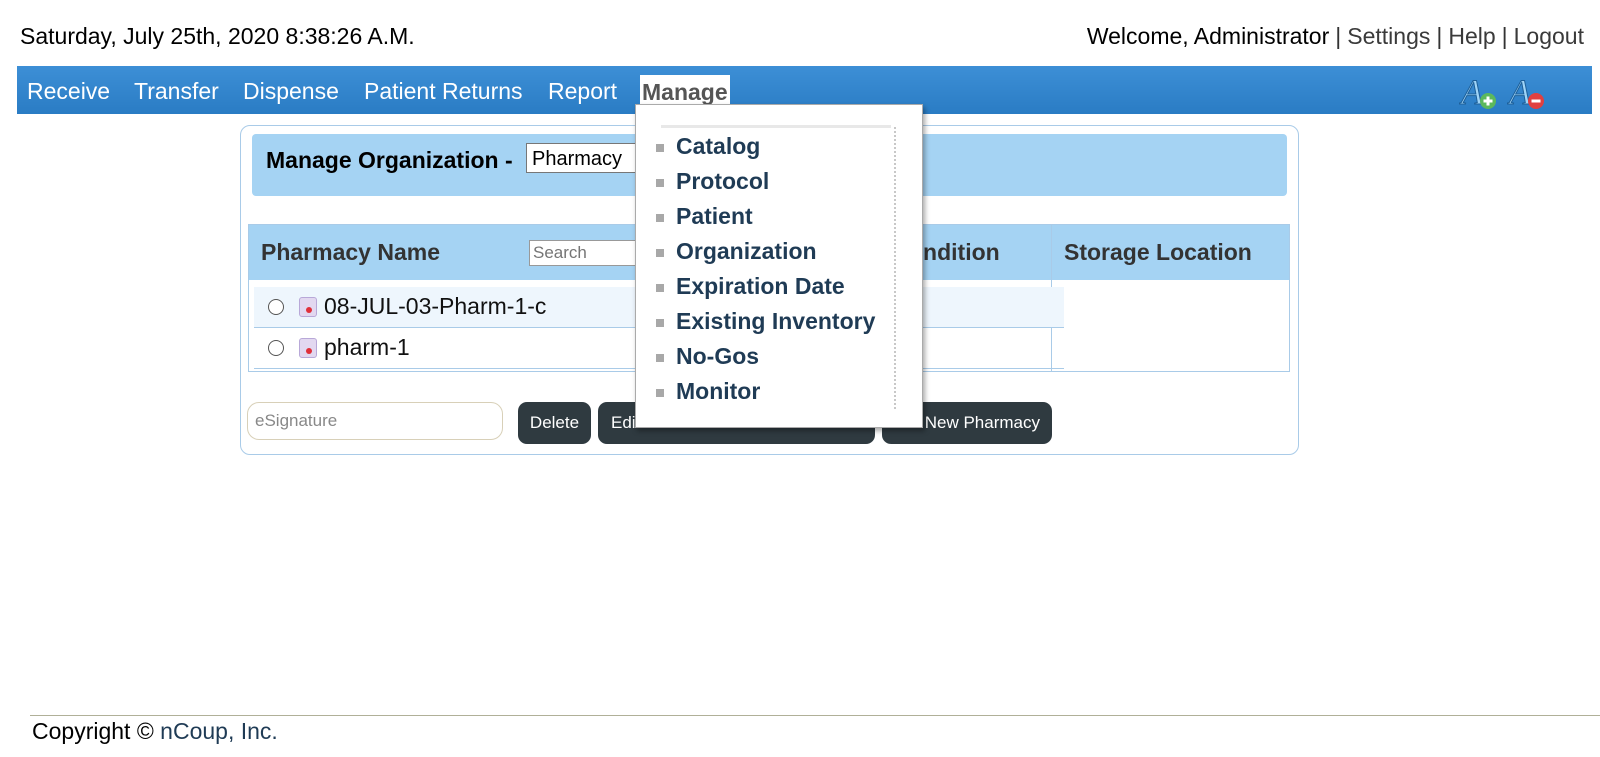 The image size is (1600, 757). Describe the element at coordinates (554, 423) in the screenshot. I see `delete-button: Delete` at that location.